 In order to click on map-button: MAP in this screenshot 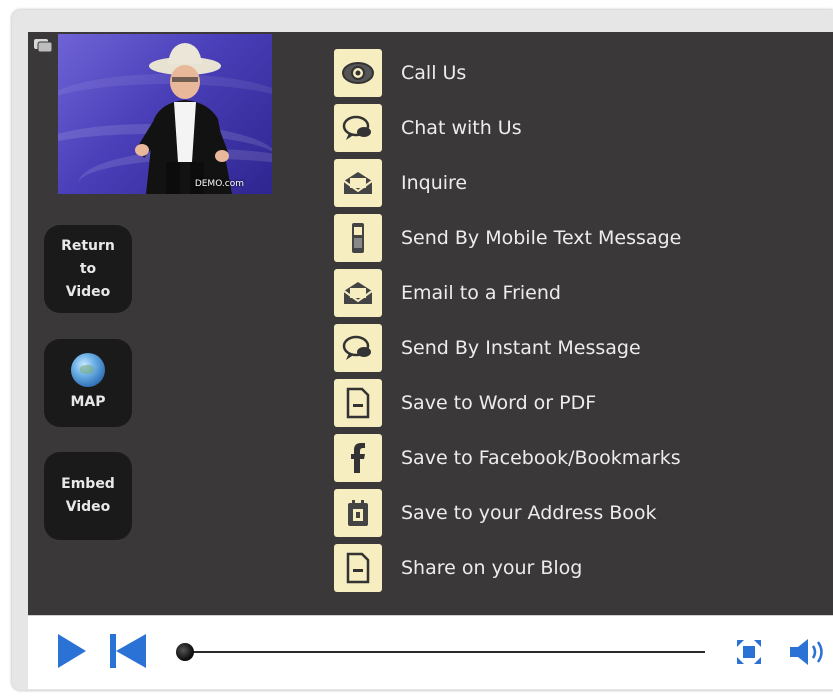, I will do `click(88, 383)`.